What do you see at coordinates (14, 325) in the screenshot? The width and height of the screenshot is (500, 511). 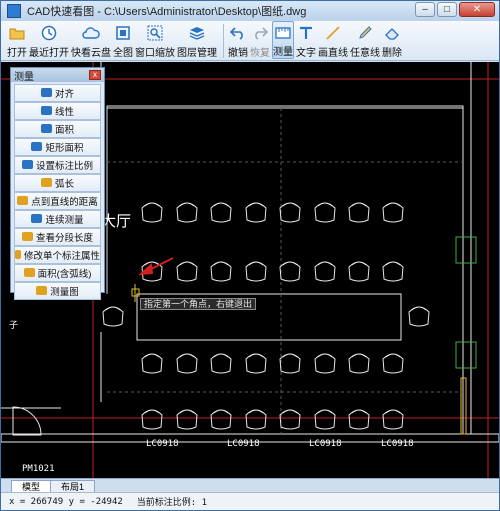 I see `side-label: 子` at bounding box center [14, 325].